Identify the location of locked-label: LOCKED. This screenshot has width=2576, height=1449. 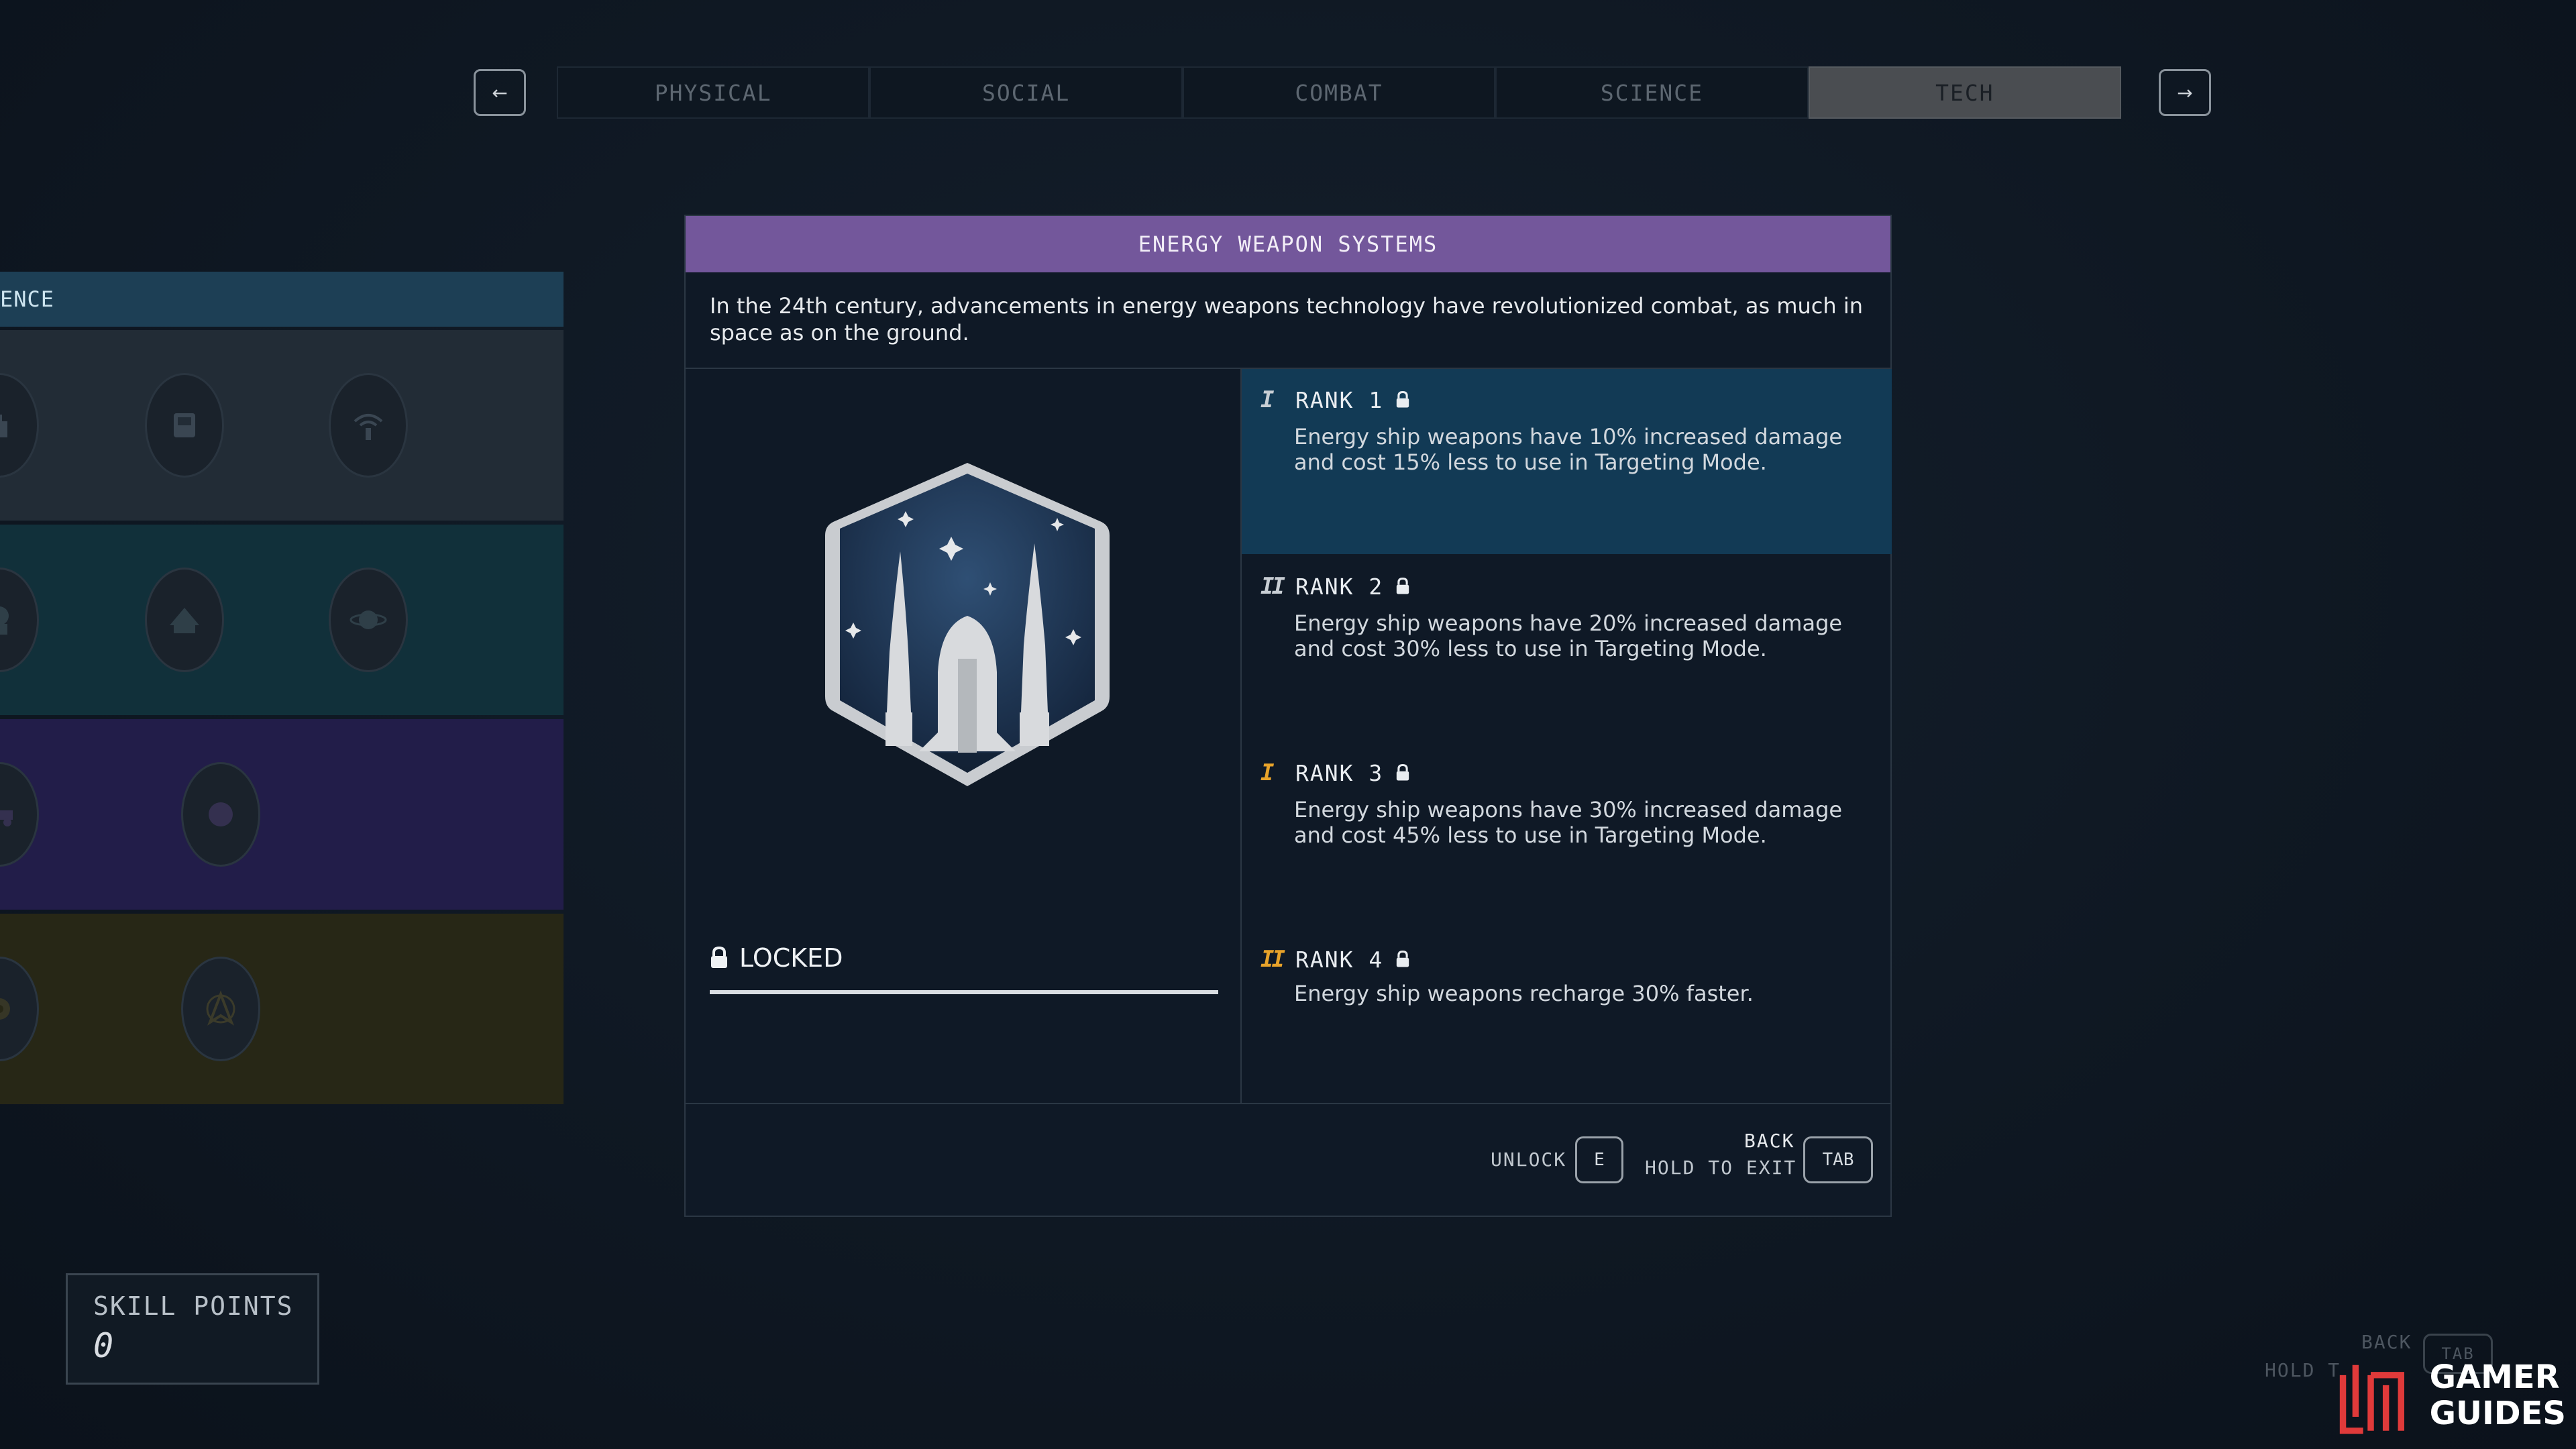
(791, 958).